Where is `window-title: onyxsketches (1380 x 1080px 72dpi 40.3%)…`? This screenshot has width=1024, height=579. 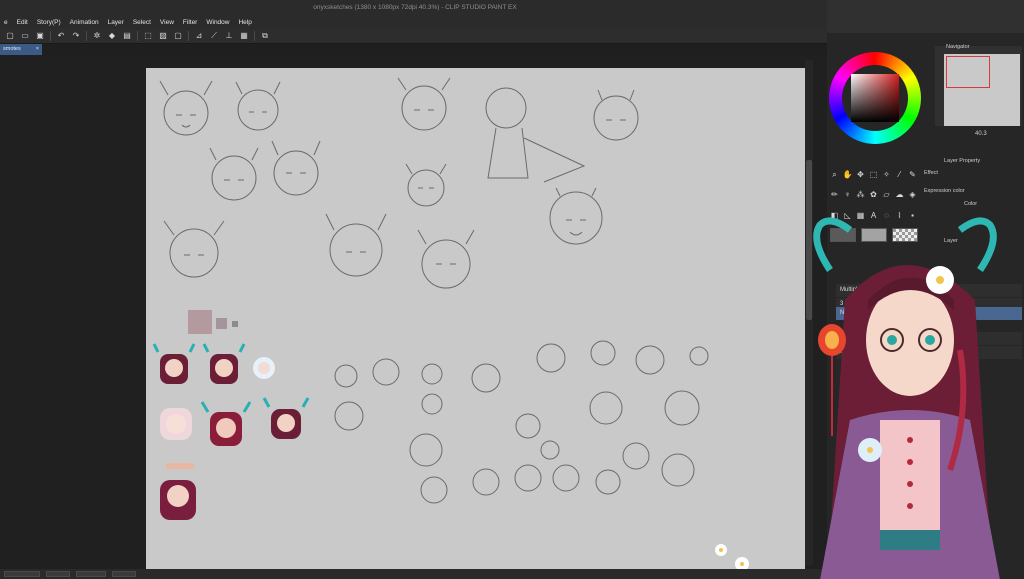 window-title: onyxsketches (1380 x 1080px 72dpi 40.3%)… is located at coordinates (415, 7).